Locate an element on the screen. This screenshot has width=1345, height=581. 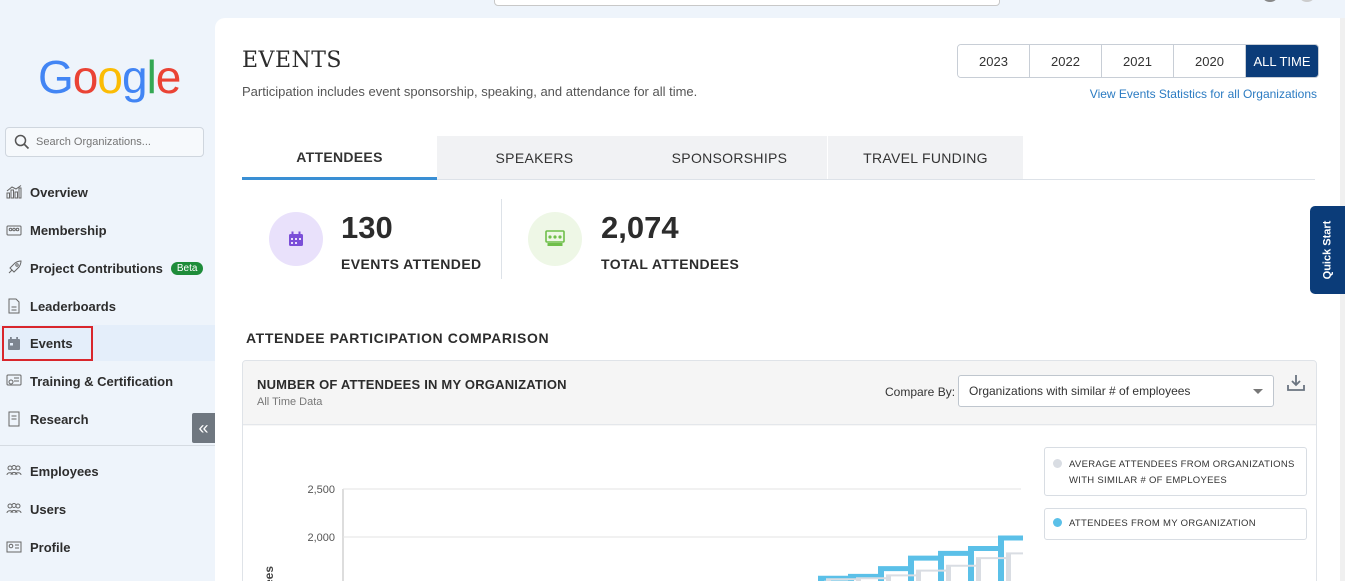
sidebar-item-label: Overview is located at coordinates (59, 192).